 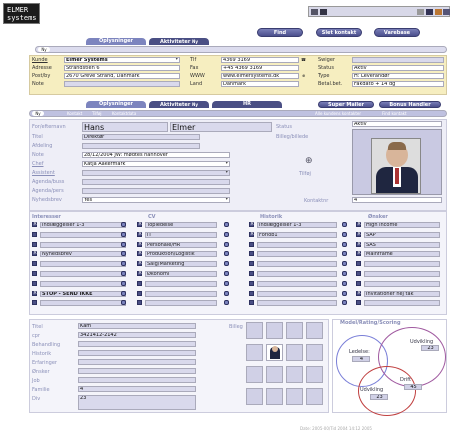 I want to click on cv-list-item: Salg/Marketing, so click(x=181, y=264).